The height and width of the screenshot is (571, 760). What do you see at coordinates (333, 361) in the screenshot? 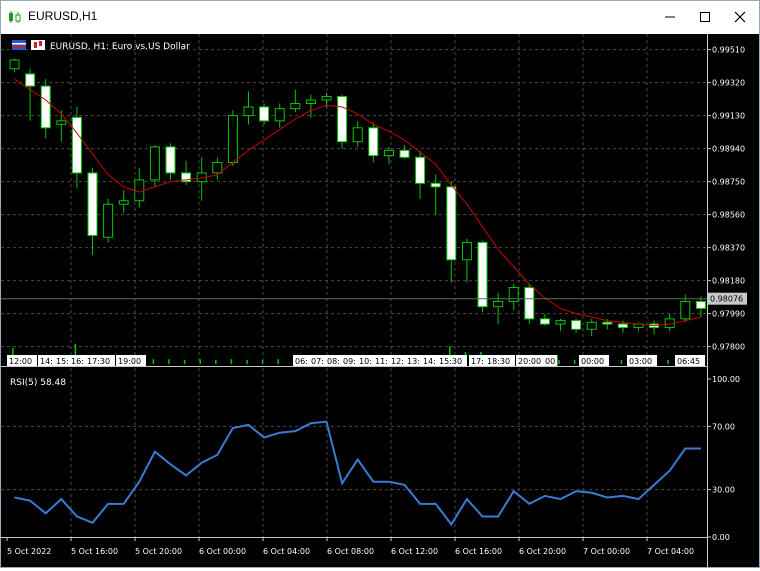
I see `time-tag: 08:` at bounding box center [333, 361].